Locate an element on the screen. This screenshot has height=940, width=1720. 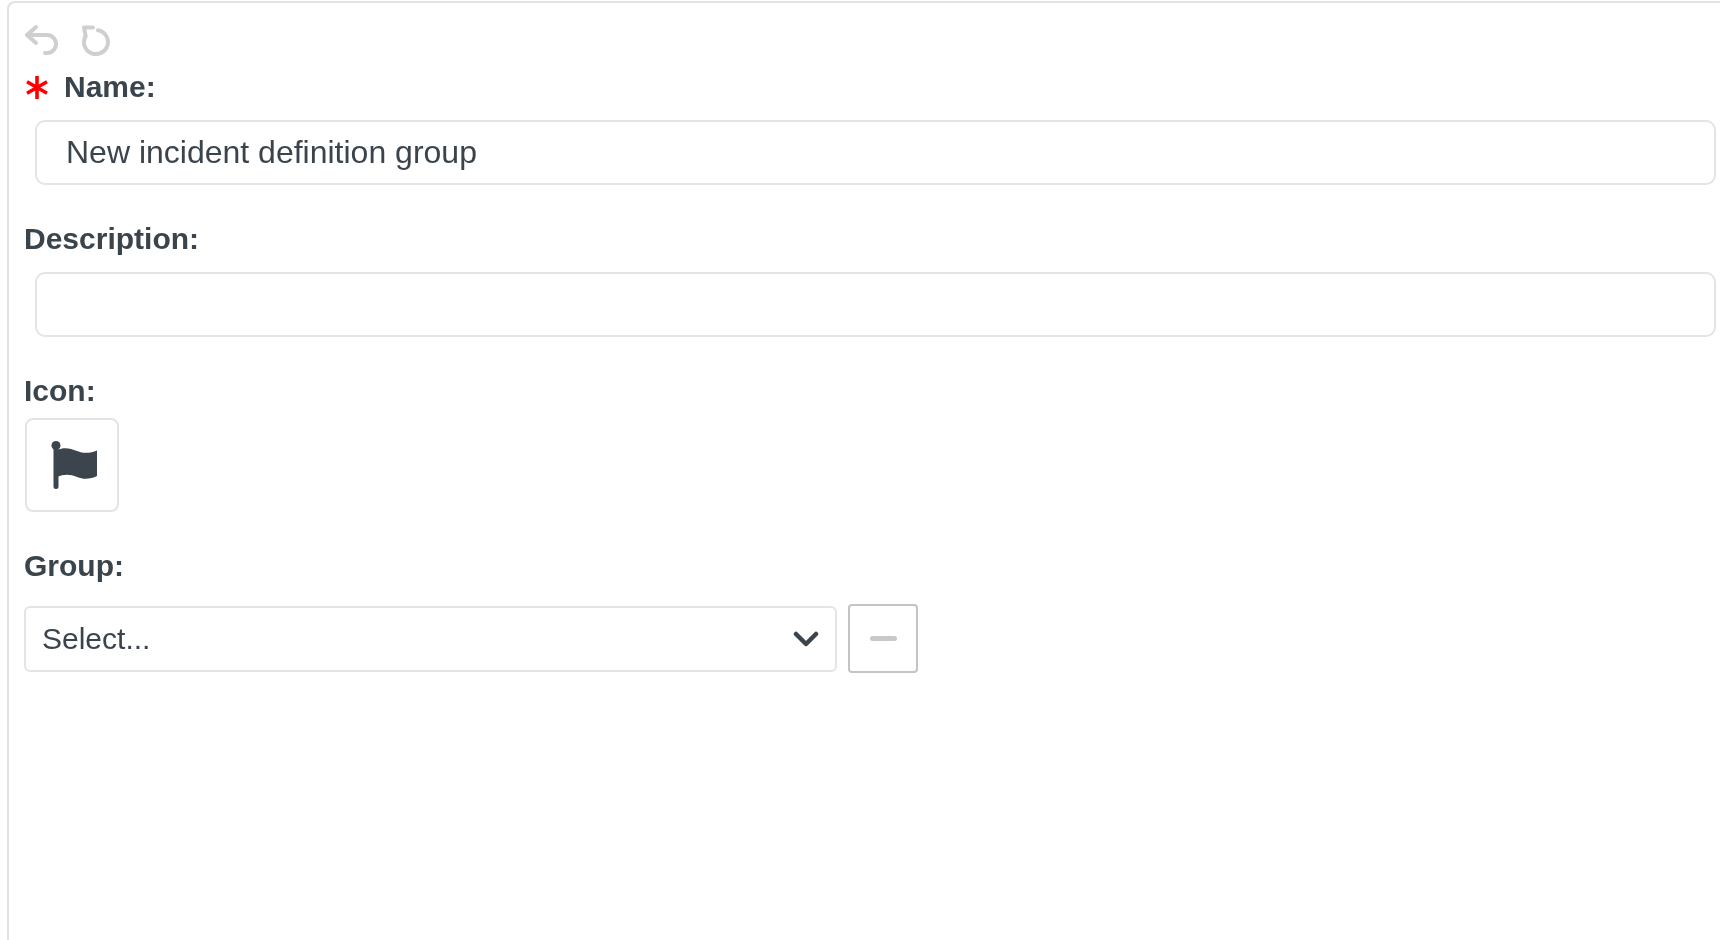
flag-icon is located at coordinates (74, 465).